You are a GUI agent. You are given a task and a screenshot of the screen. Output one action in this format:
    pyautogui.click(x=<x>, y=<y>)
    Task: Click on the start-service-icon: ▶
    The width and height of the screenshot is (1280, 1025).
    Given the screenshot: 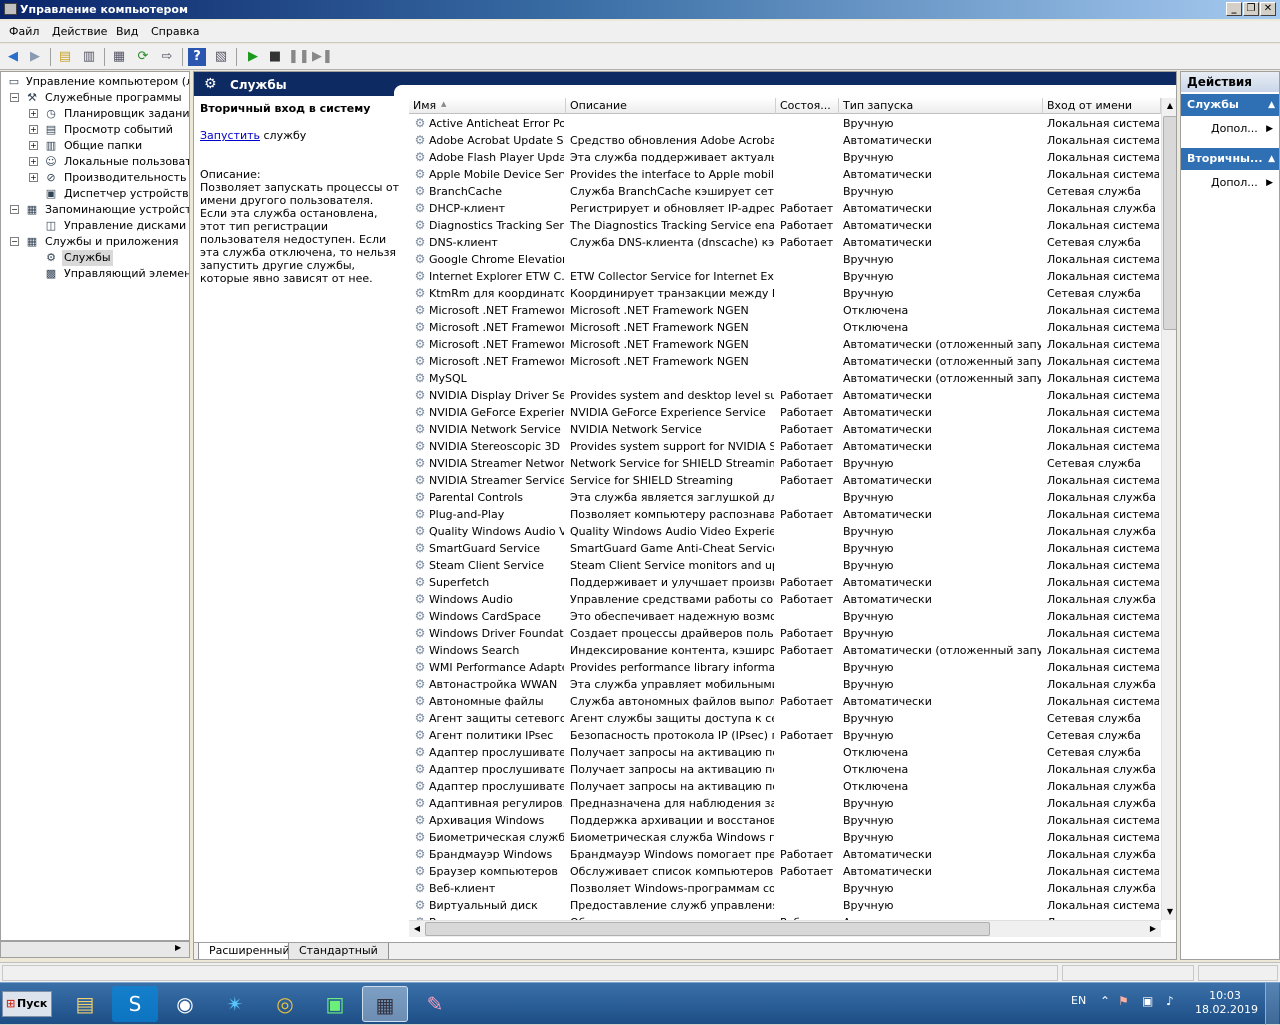 What is the action you would take?
    pyautogui.click(x=253, y=57)
    